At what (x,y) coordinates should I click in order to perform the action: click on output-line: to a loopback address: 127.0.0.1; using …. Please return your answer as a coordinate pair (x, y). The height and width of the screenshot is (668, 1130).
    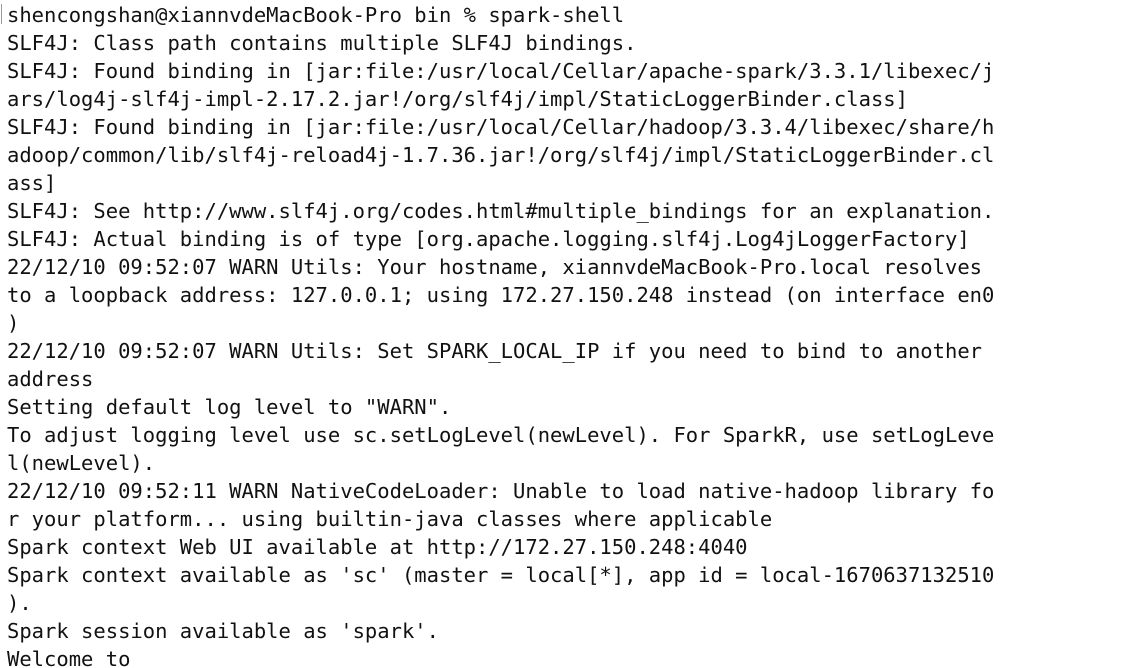
    Looking at the image, I should click on (501, 295).